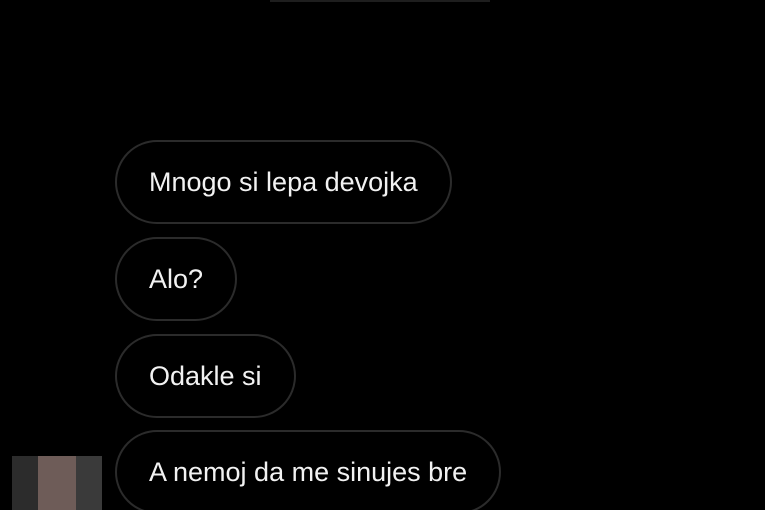  I want to click on avatar, so click(57, 483).